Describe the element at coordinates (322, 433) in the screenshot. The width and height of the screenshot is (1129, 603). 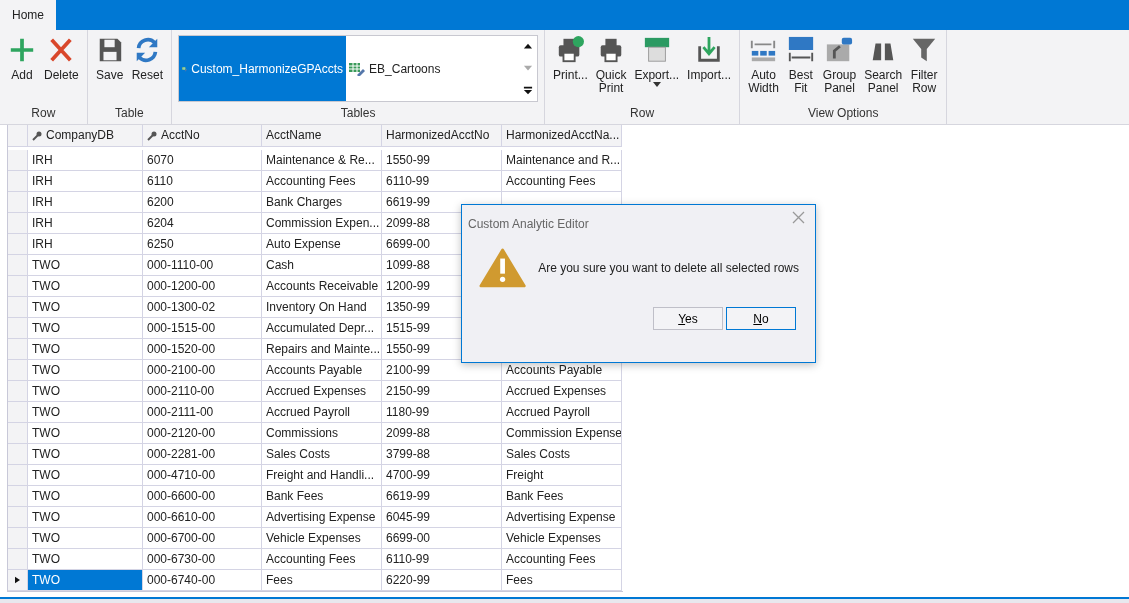
I see `table-cell: Commissions` at that location.